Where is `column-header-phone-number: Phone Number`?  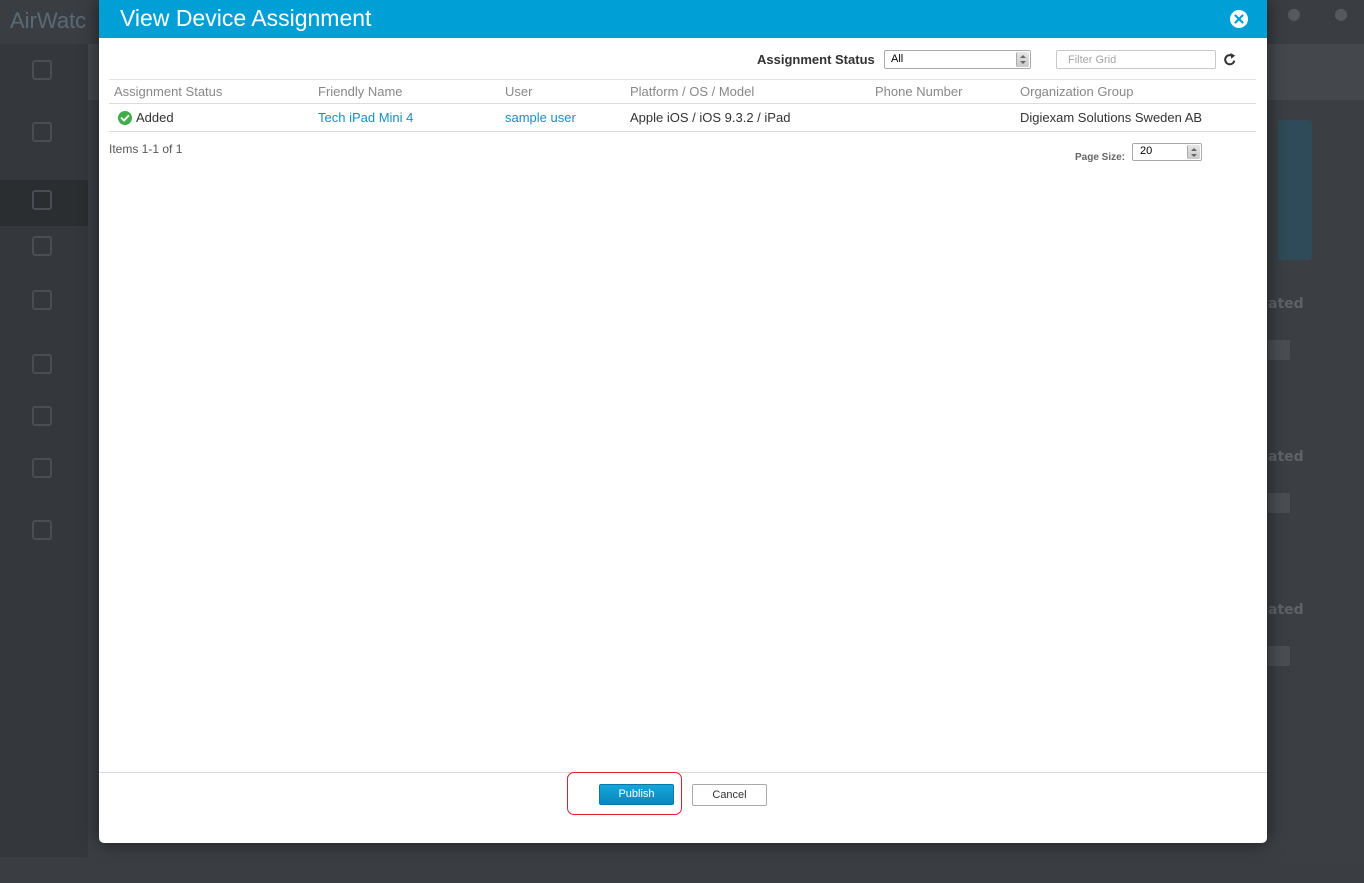
column-header-phone-number: Phone Number is located at coordinates (918, 91).